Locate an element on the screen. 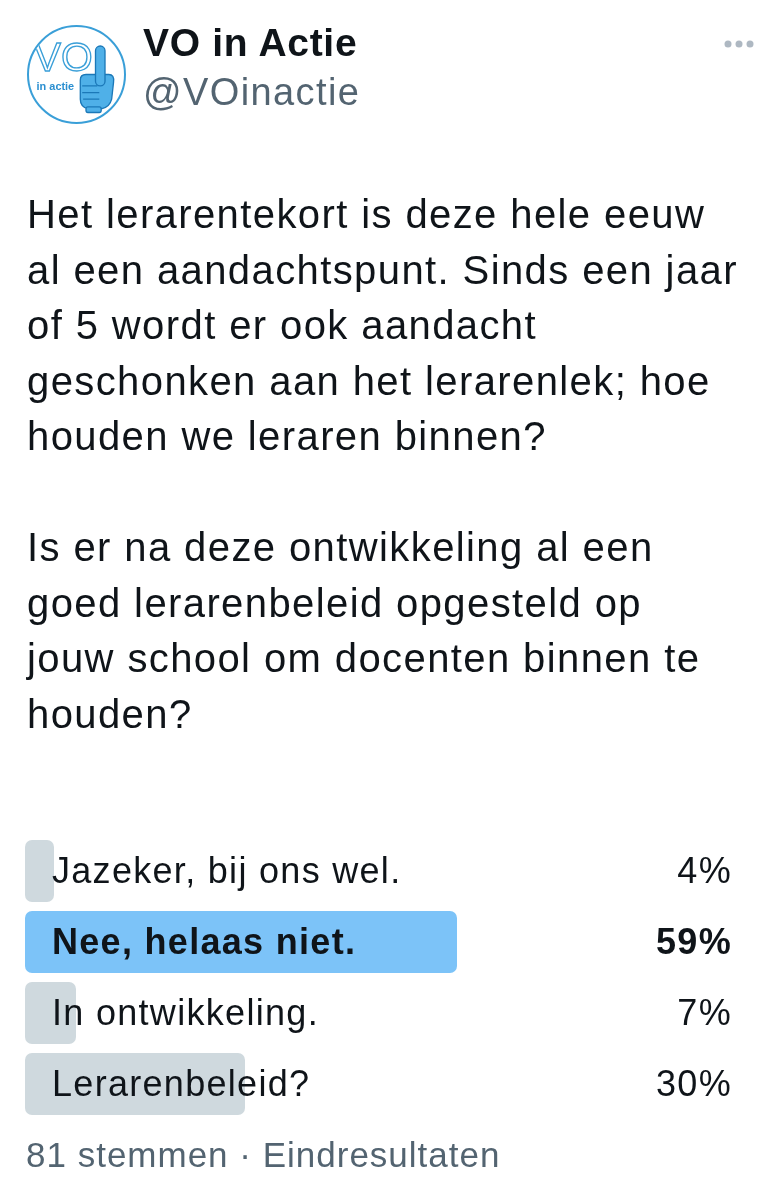 This screenshot has width=777, height=1200. poll-option-label: Nee, helaas niet. is located at coordinates (204, 942).